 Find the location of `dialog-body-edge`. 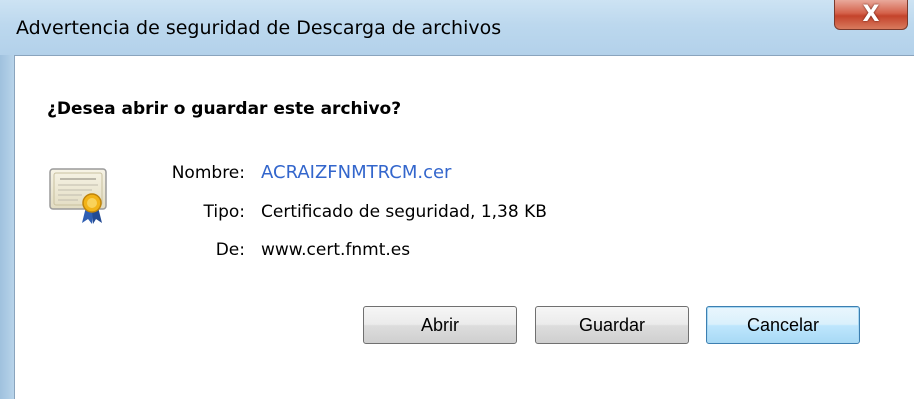

dialog-body-edge is located at coordinates (14, 227).